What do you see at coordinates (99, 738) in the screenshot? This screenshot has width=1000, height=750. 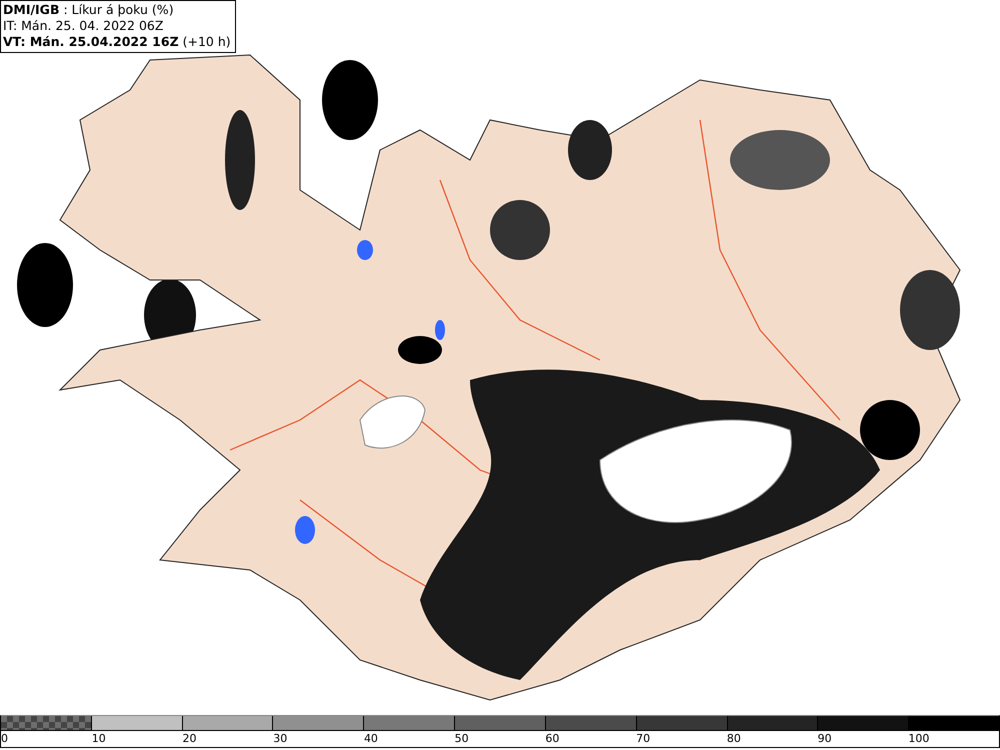 I see `legend-label: 10` at bounding box center [99, 738].